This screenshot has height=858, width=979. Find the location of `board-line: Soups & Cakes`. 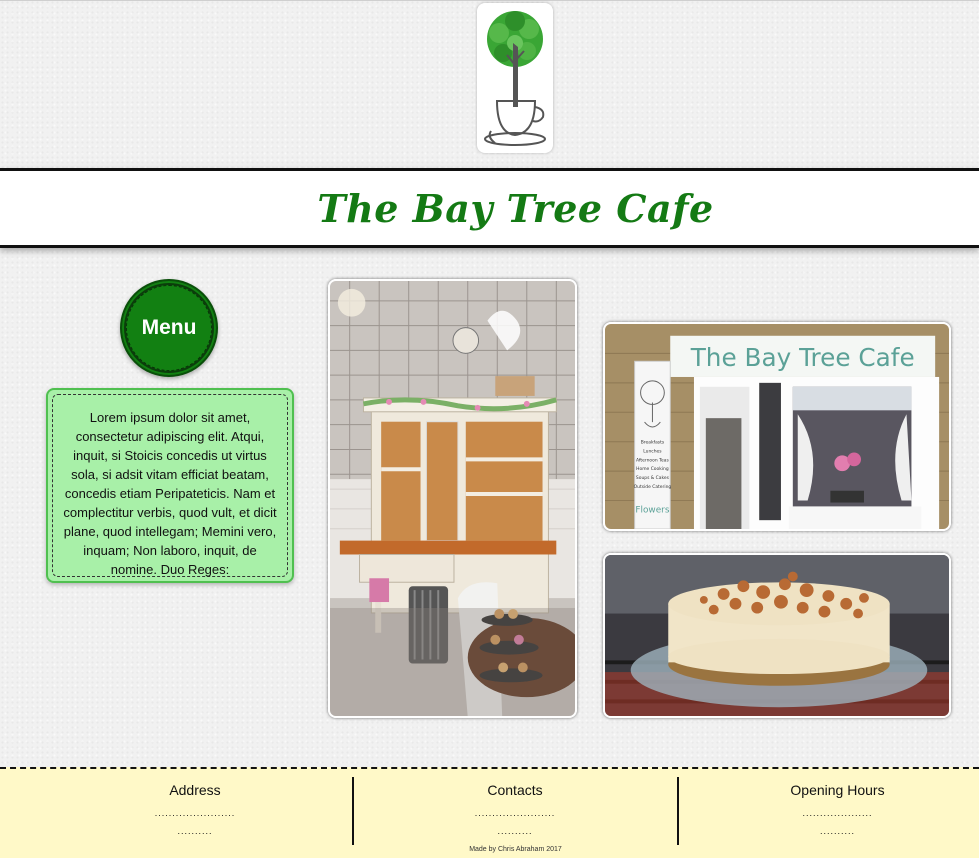

board-line: Soups & Cakes is located at coordinates (653, 478).